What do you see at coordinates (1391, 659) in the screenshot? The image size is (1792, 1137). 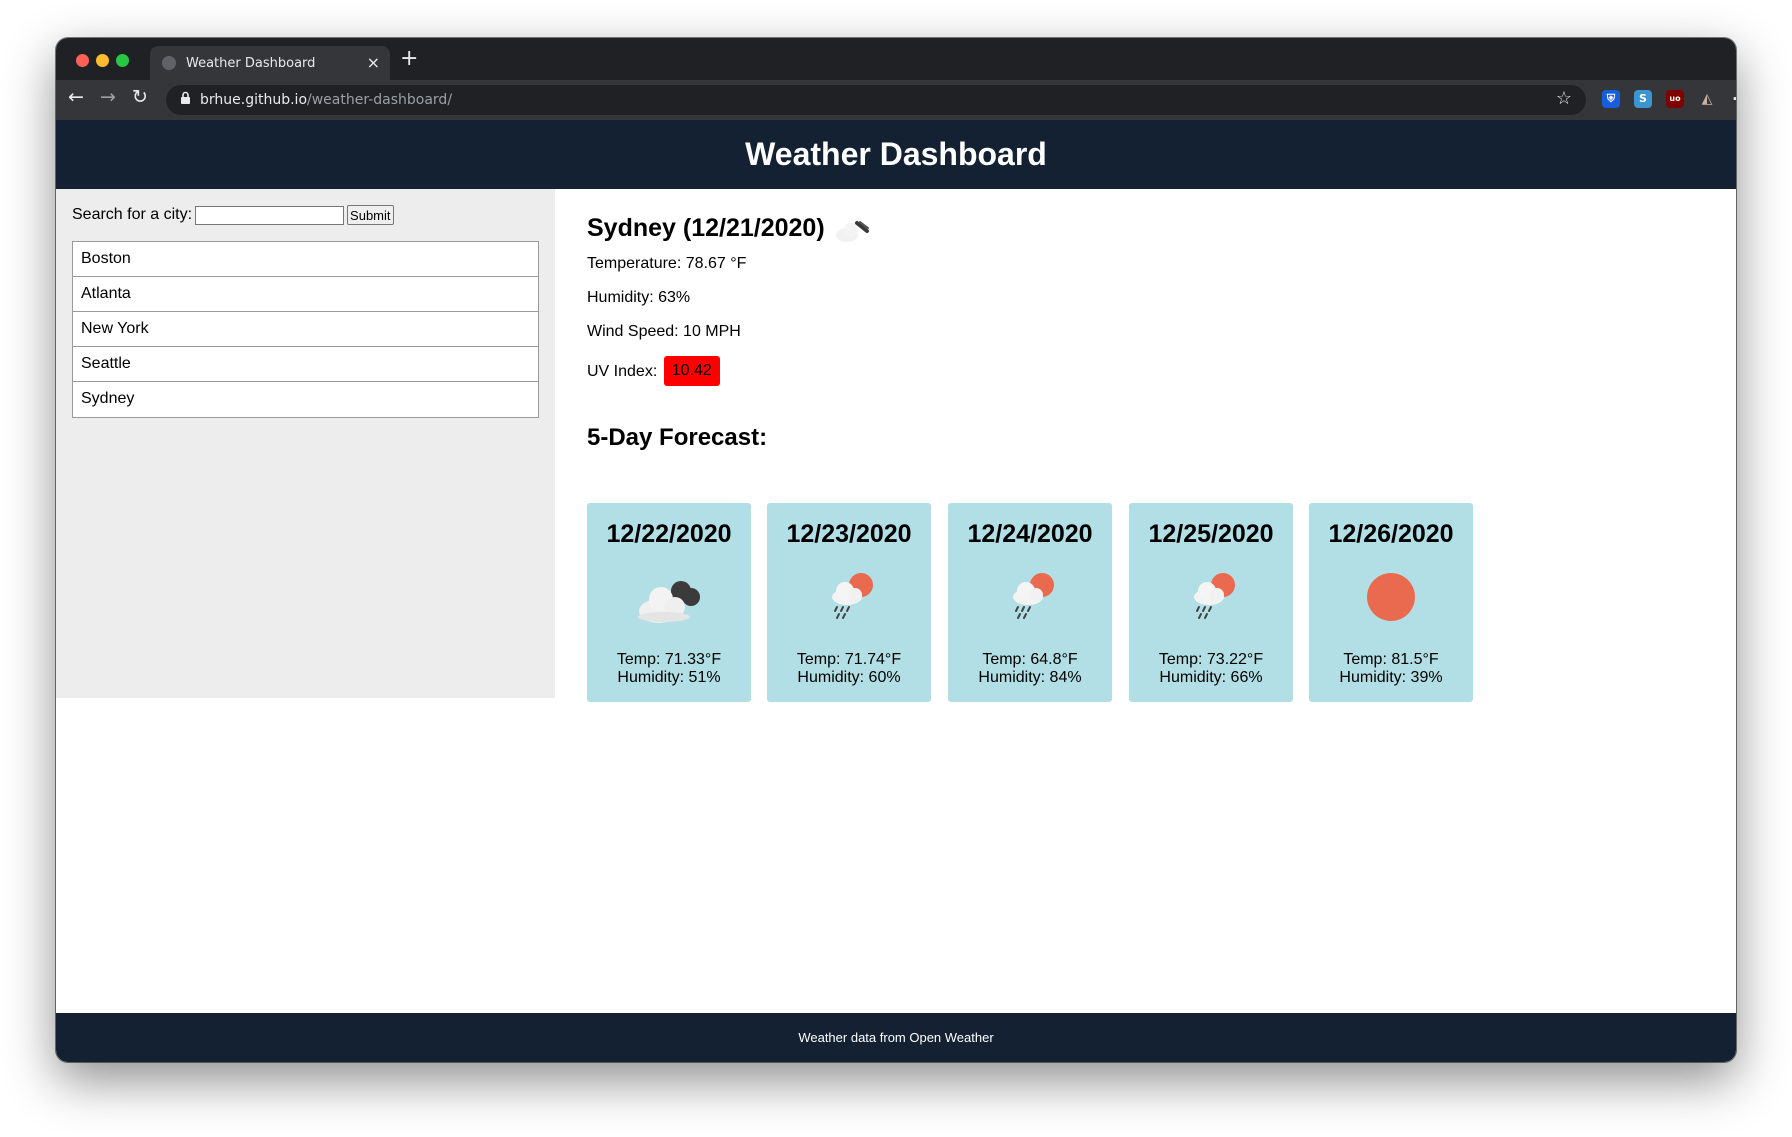 I see `forecast-temp: Temp: 81.5°F` at bounding box center [1391, 659].